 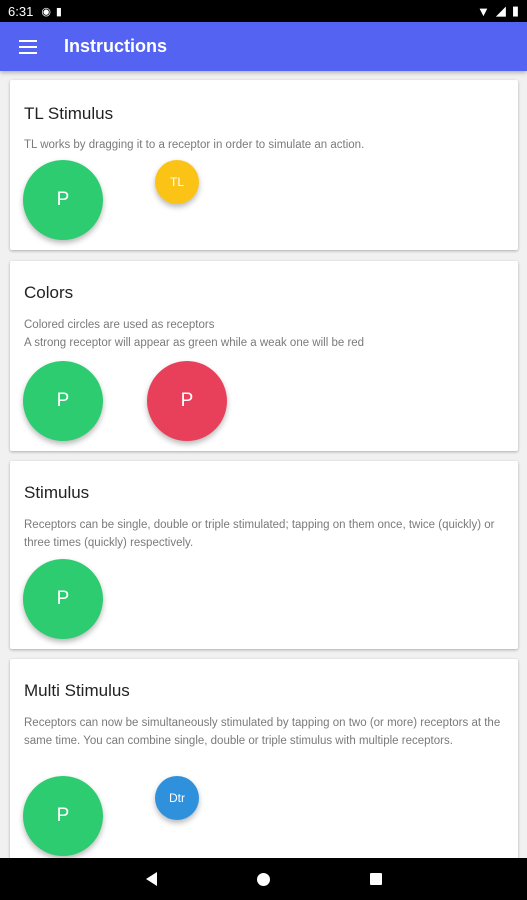 I want to click on home-icon, so click(x=263, y=879).